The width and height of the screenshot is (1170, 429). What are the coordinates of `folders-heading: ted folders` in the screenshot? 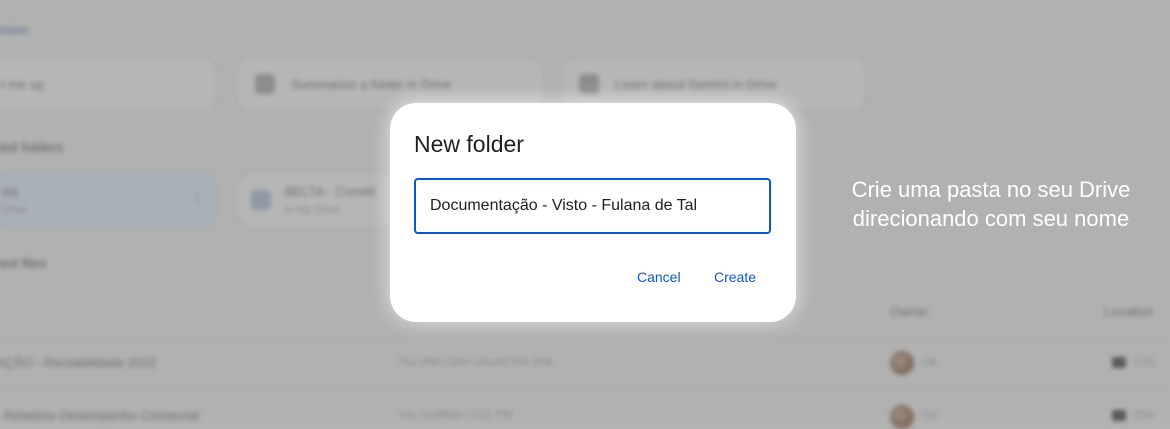 It's located at (32, 147).